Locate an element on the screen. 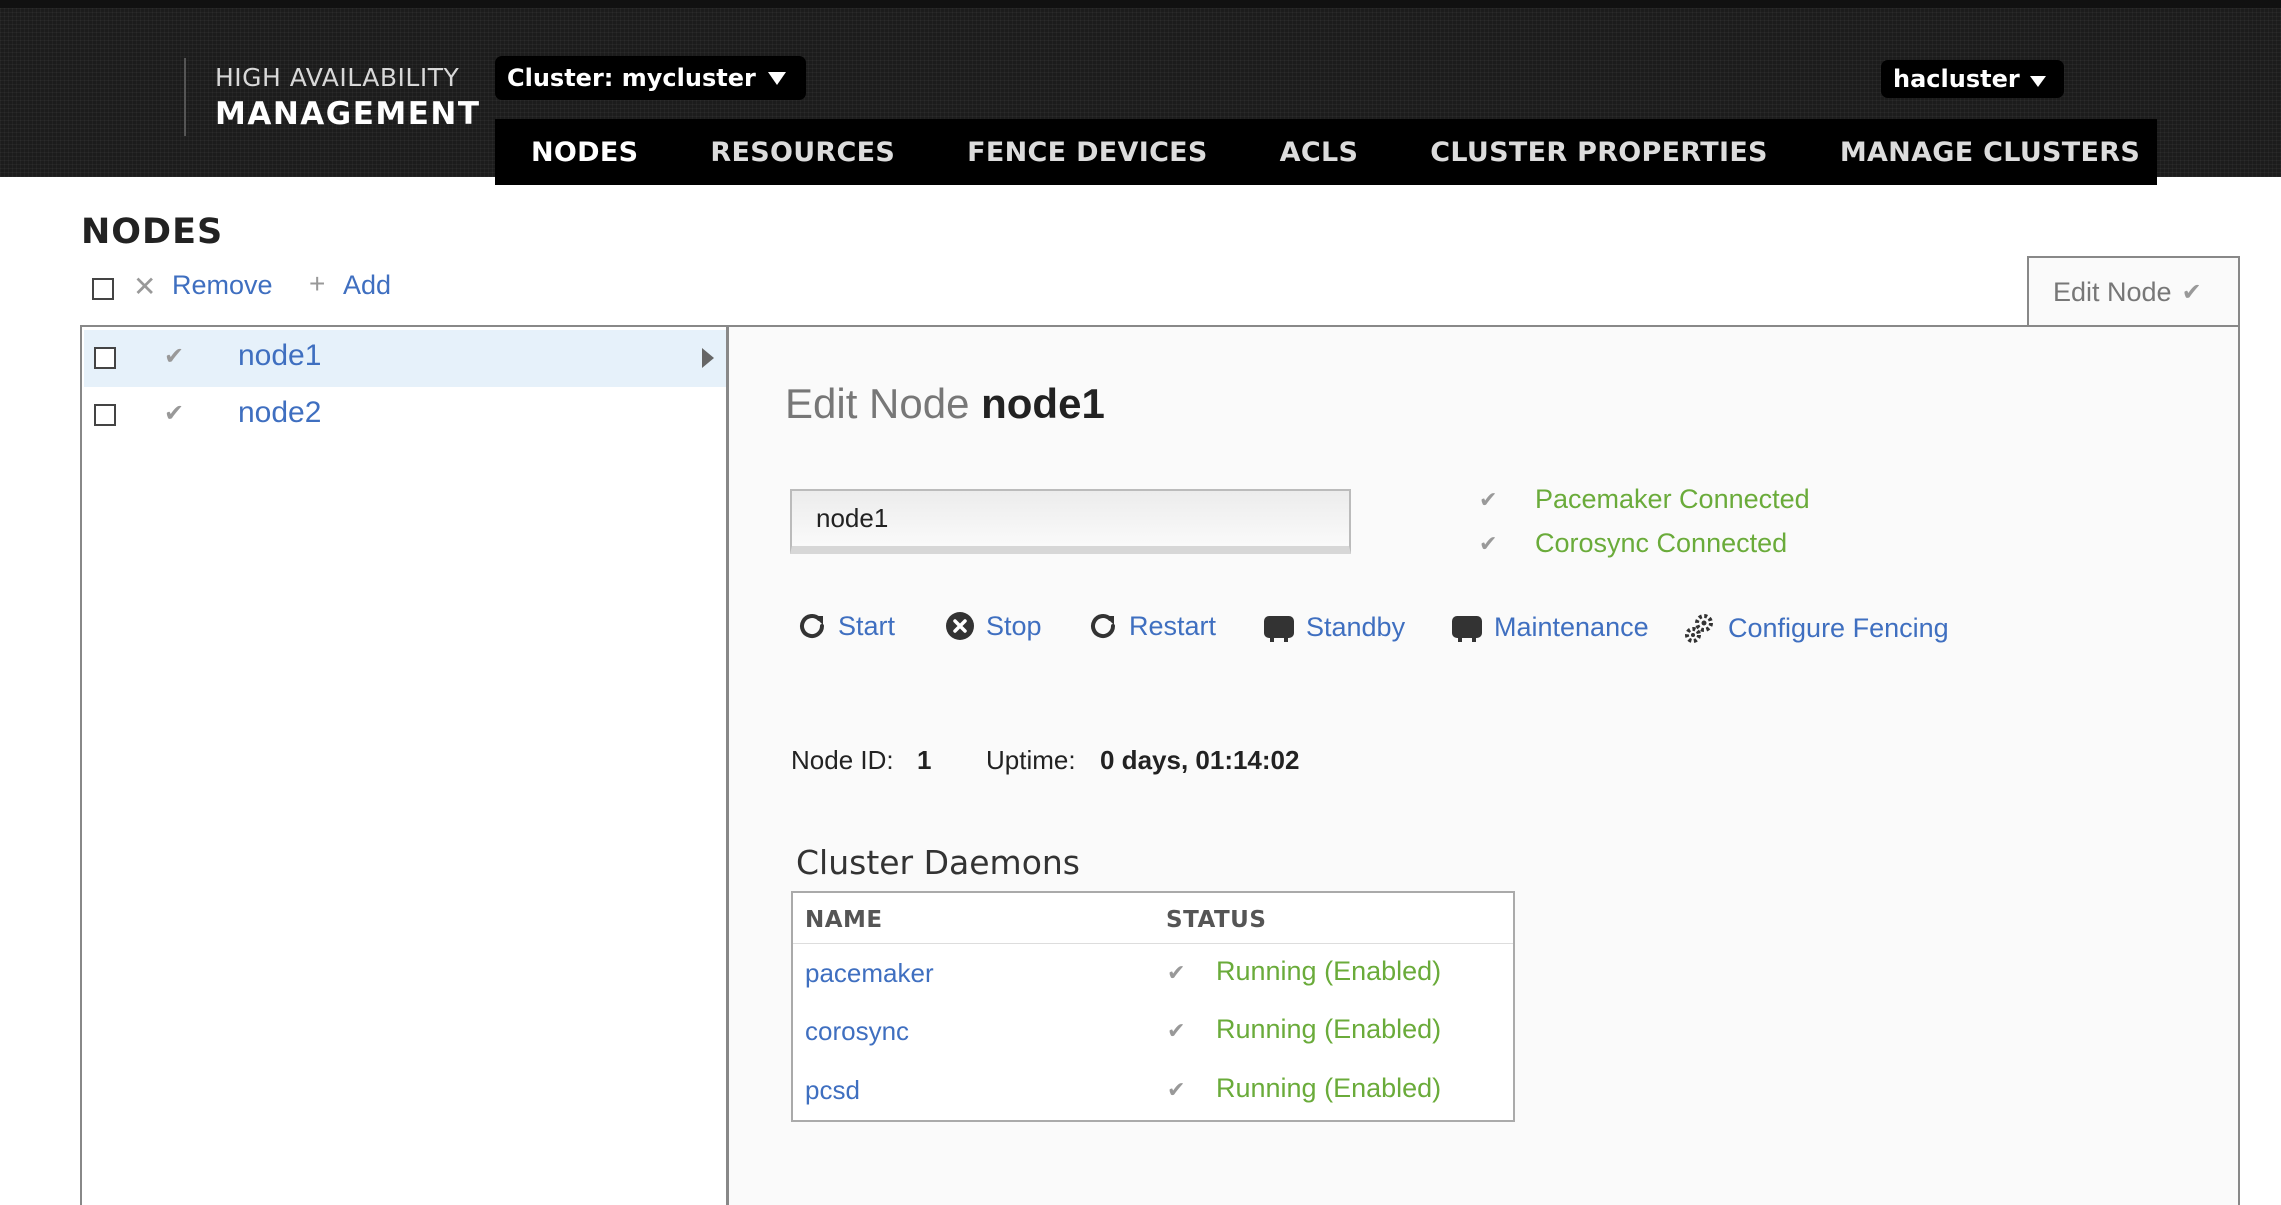 The height and width of the screenshot is (1205, 2281). node-id-label: Node ID: is located at coordinates (842, 760).